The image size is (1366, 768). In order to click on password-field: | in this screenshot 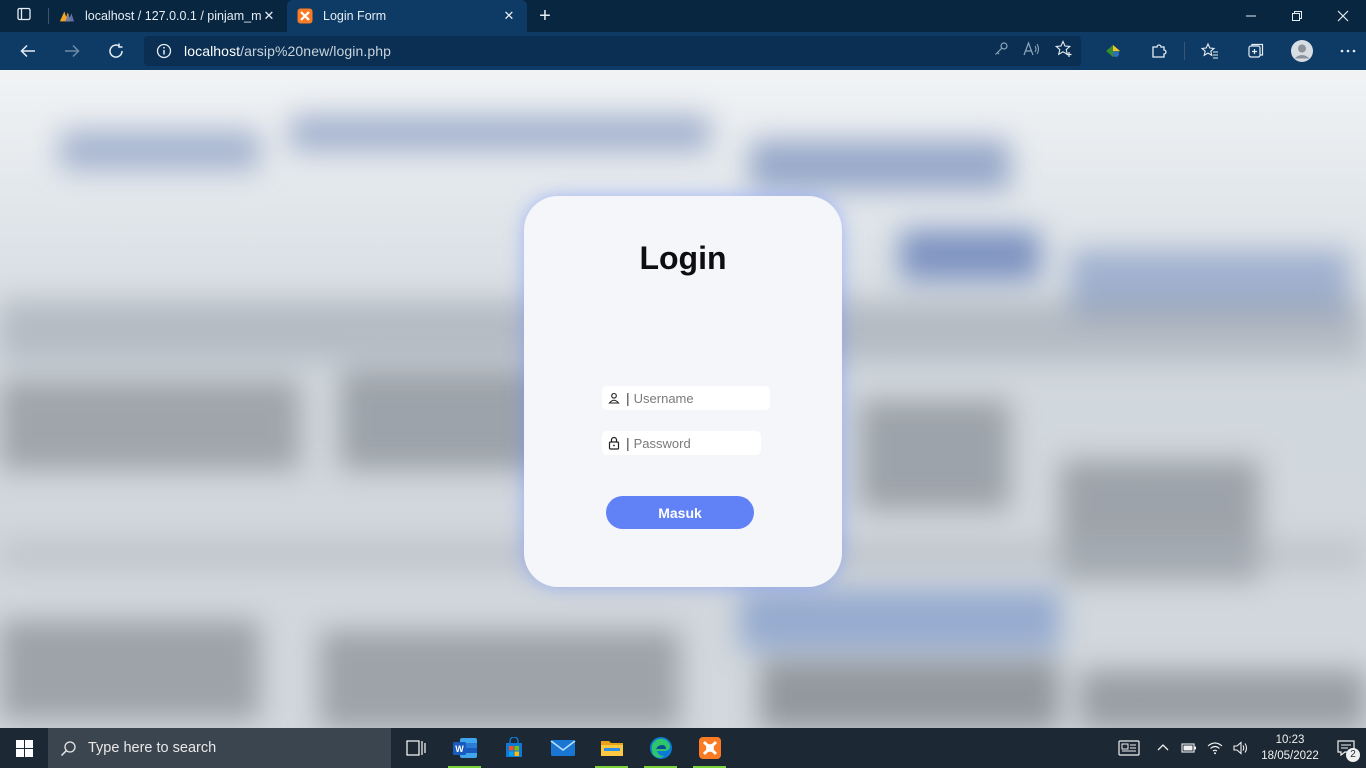, I will do `click(681, 443)`.